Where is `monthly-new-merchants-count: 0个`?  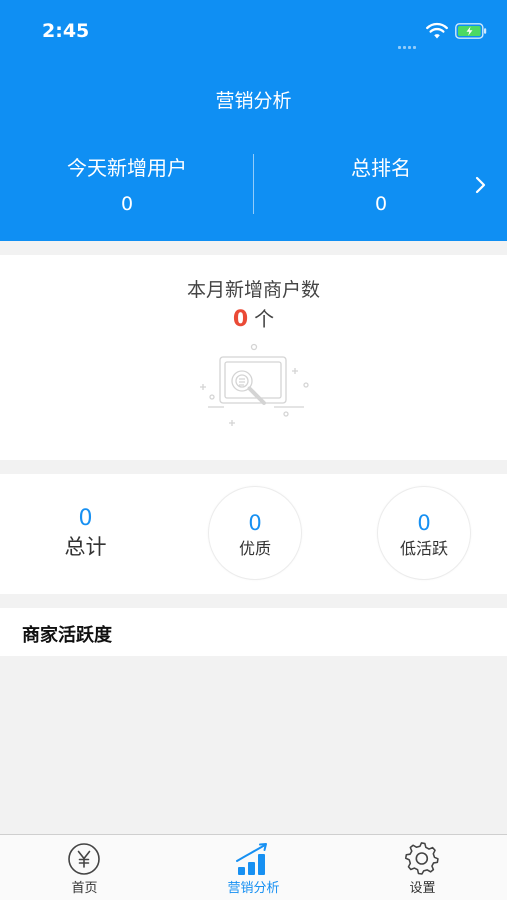 monthly-new-merchants-count: 0个 is located at coordinates (253, 317).